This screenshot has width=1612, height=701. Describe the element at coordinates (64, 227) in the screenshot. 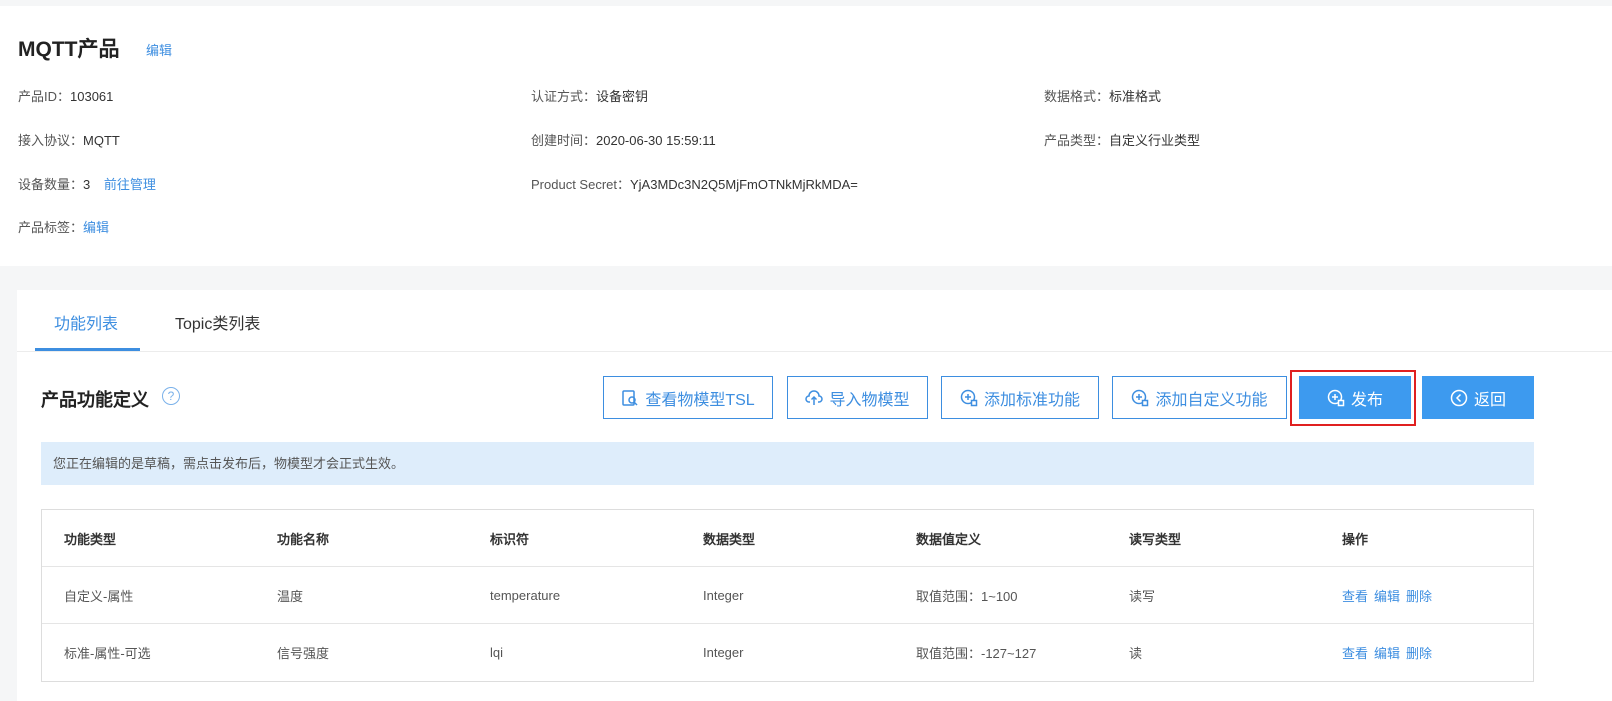

I see `info-product-tags: 产品标签：编辑` at that location.